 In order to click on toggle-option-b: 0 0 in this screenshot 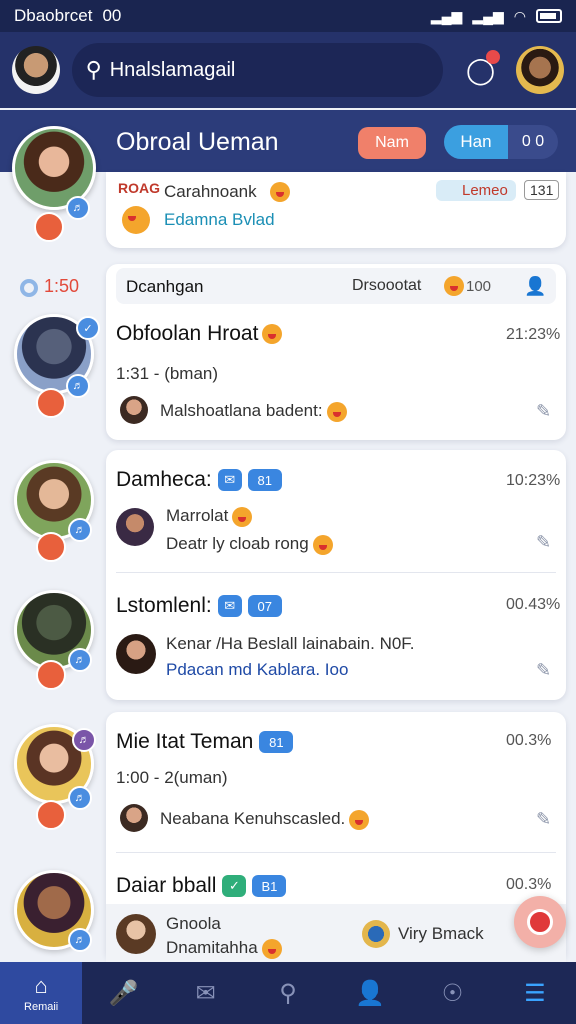, I will do `click(533, 142)`.